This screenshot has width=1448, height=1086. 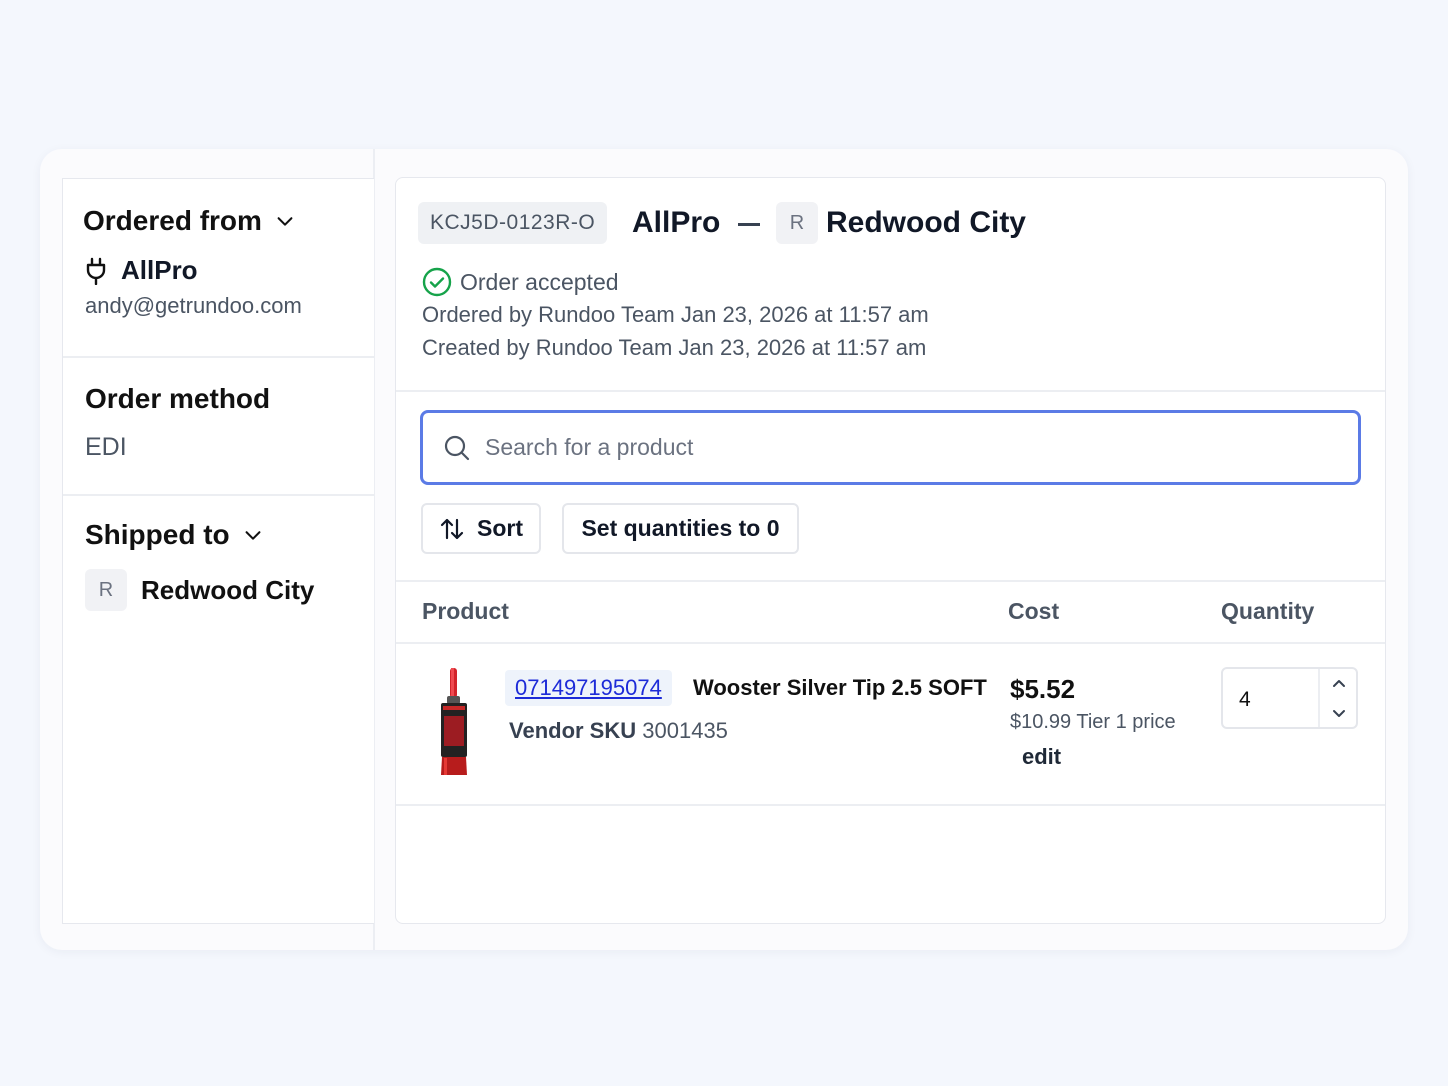 I want to click on vendor-sku-value: 3001435, so click(x=685, y=730).